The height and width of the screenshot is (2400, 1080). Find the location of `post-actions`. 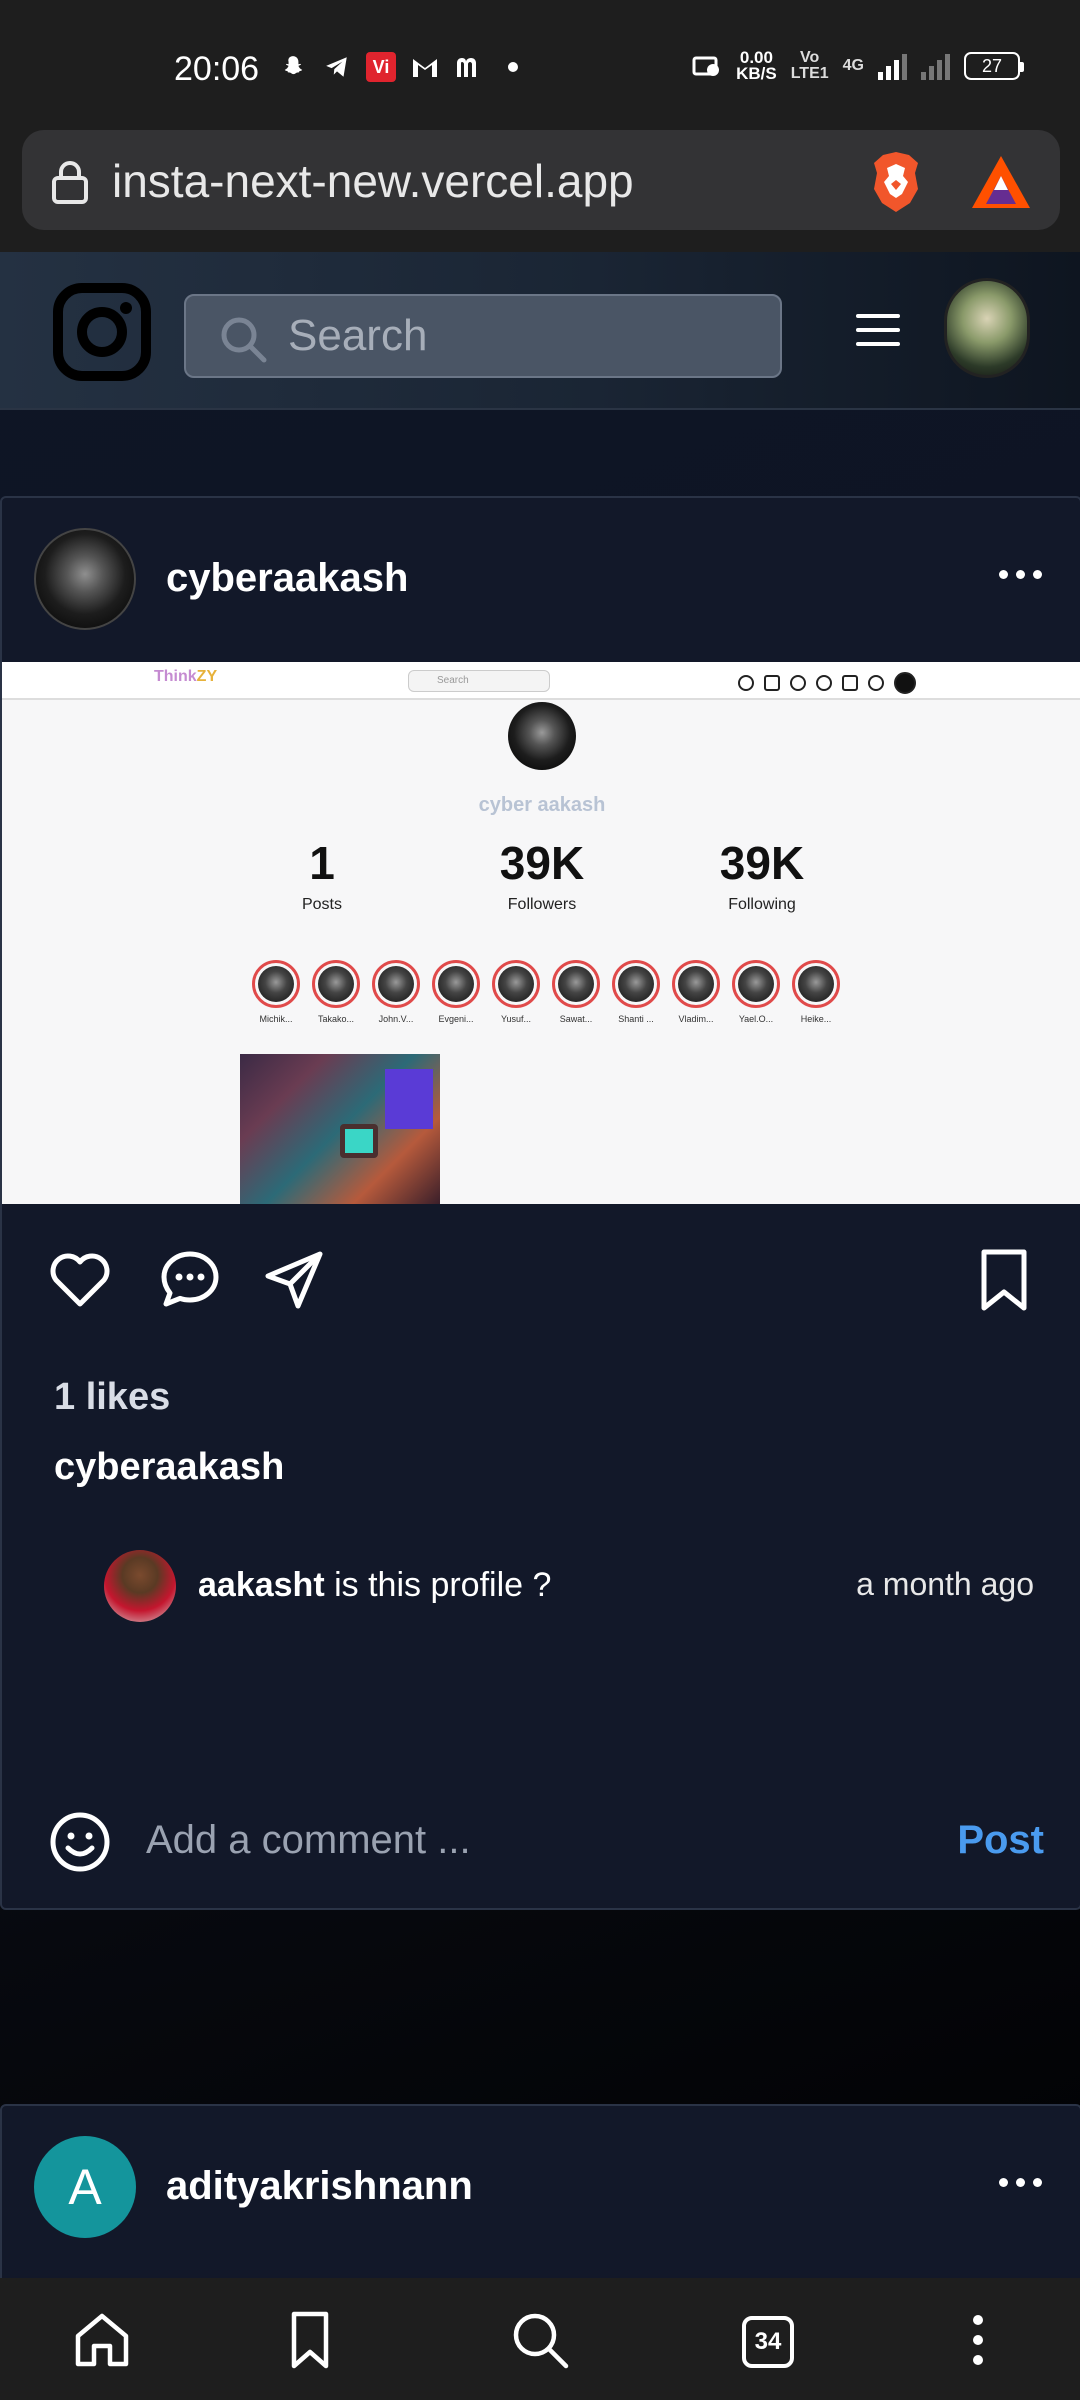

post-actions is located at coordinates (541, 1278).